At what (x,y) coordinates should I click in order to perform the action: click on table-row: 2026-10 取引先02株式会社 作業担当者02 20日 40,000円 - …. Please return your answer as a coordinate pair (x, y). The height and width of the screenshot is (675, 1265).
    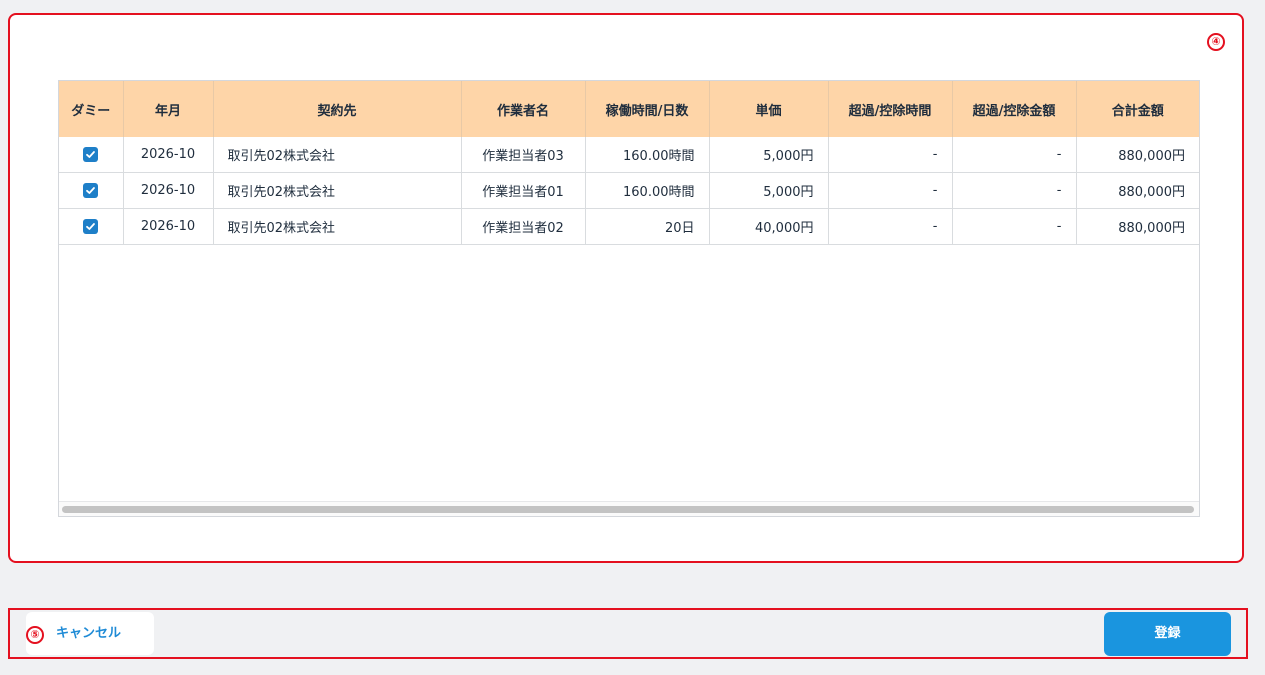
    Looking at the image, I should click on (629, 226).